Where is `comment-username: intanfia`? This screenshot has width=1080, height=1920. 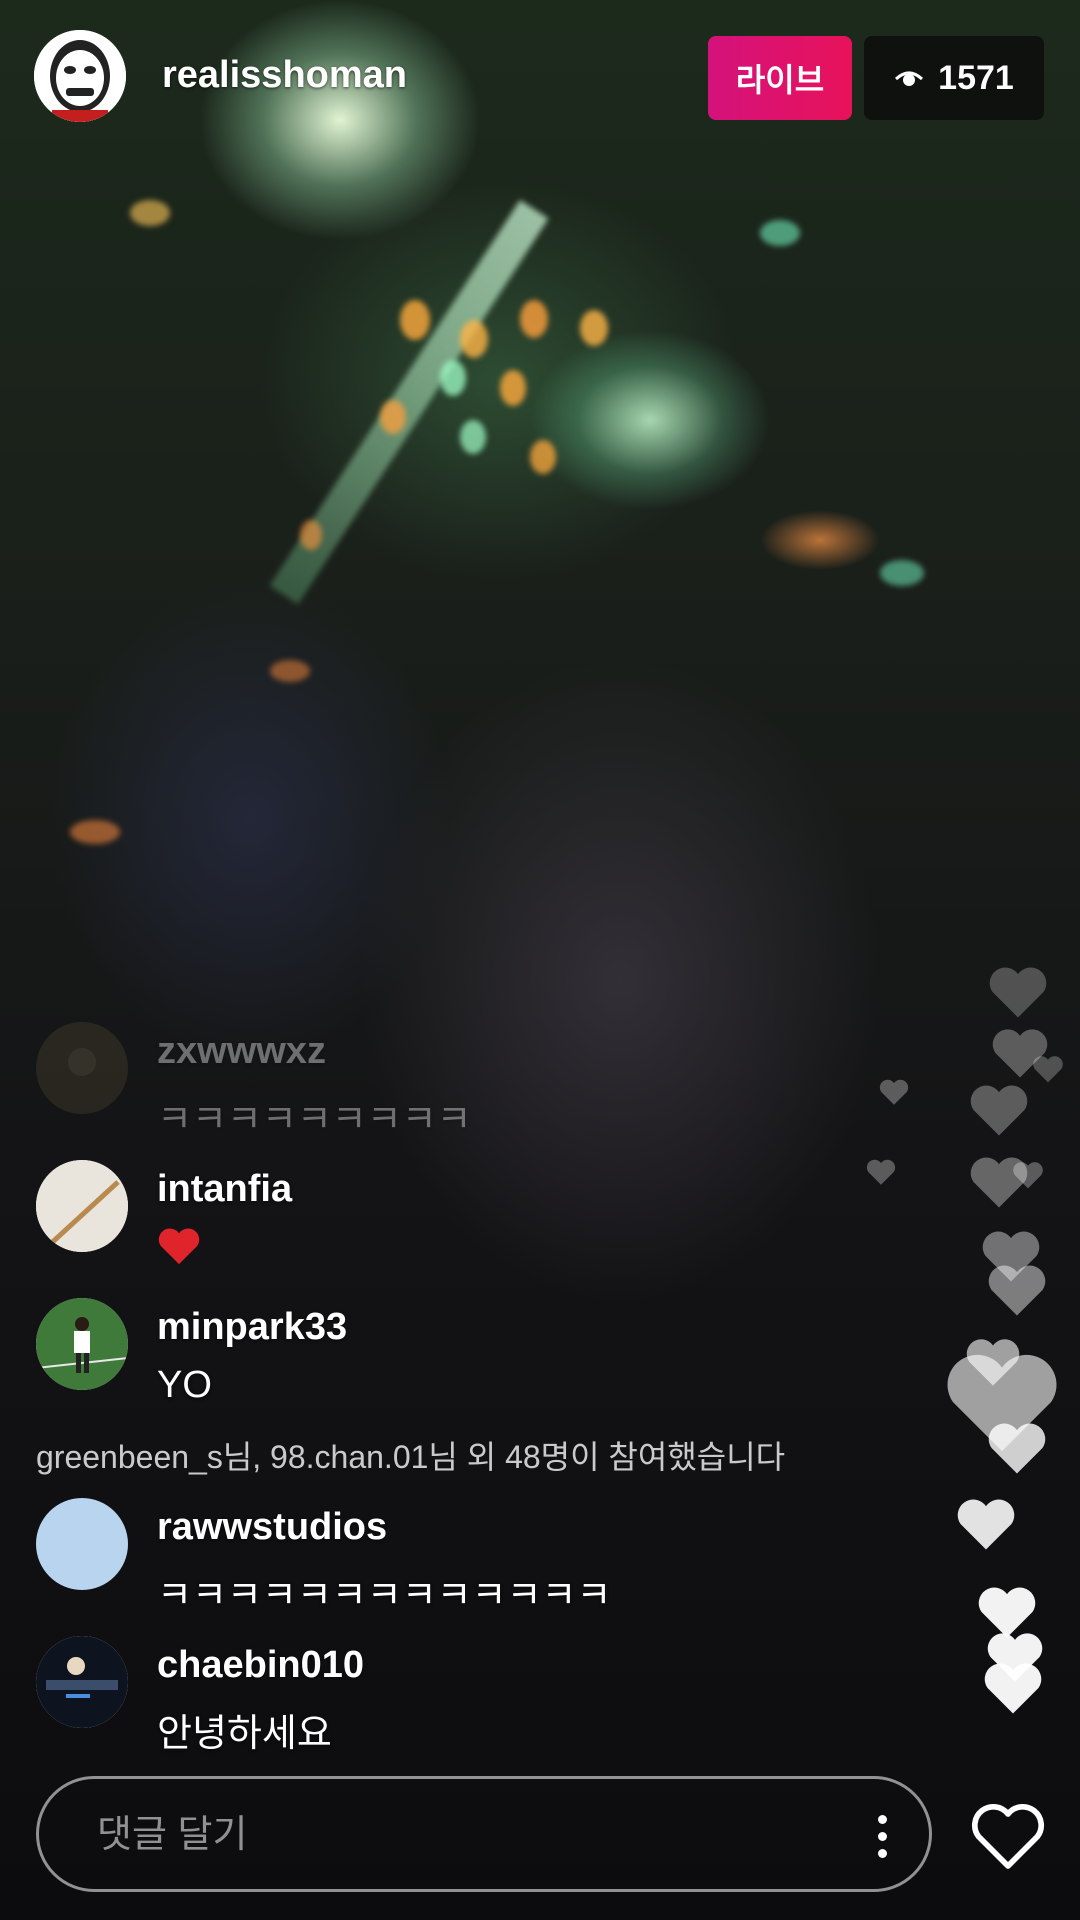 comment-username: intanfia is located at coordinates (224, 1189).